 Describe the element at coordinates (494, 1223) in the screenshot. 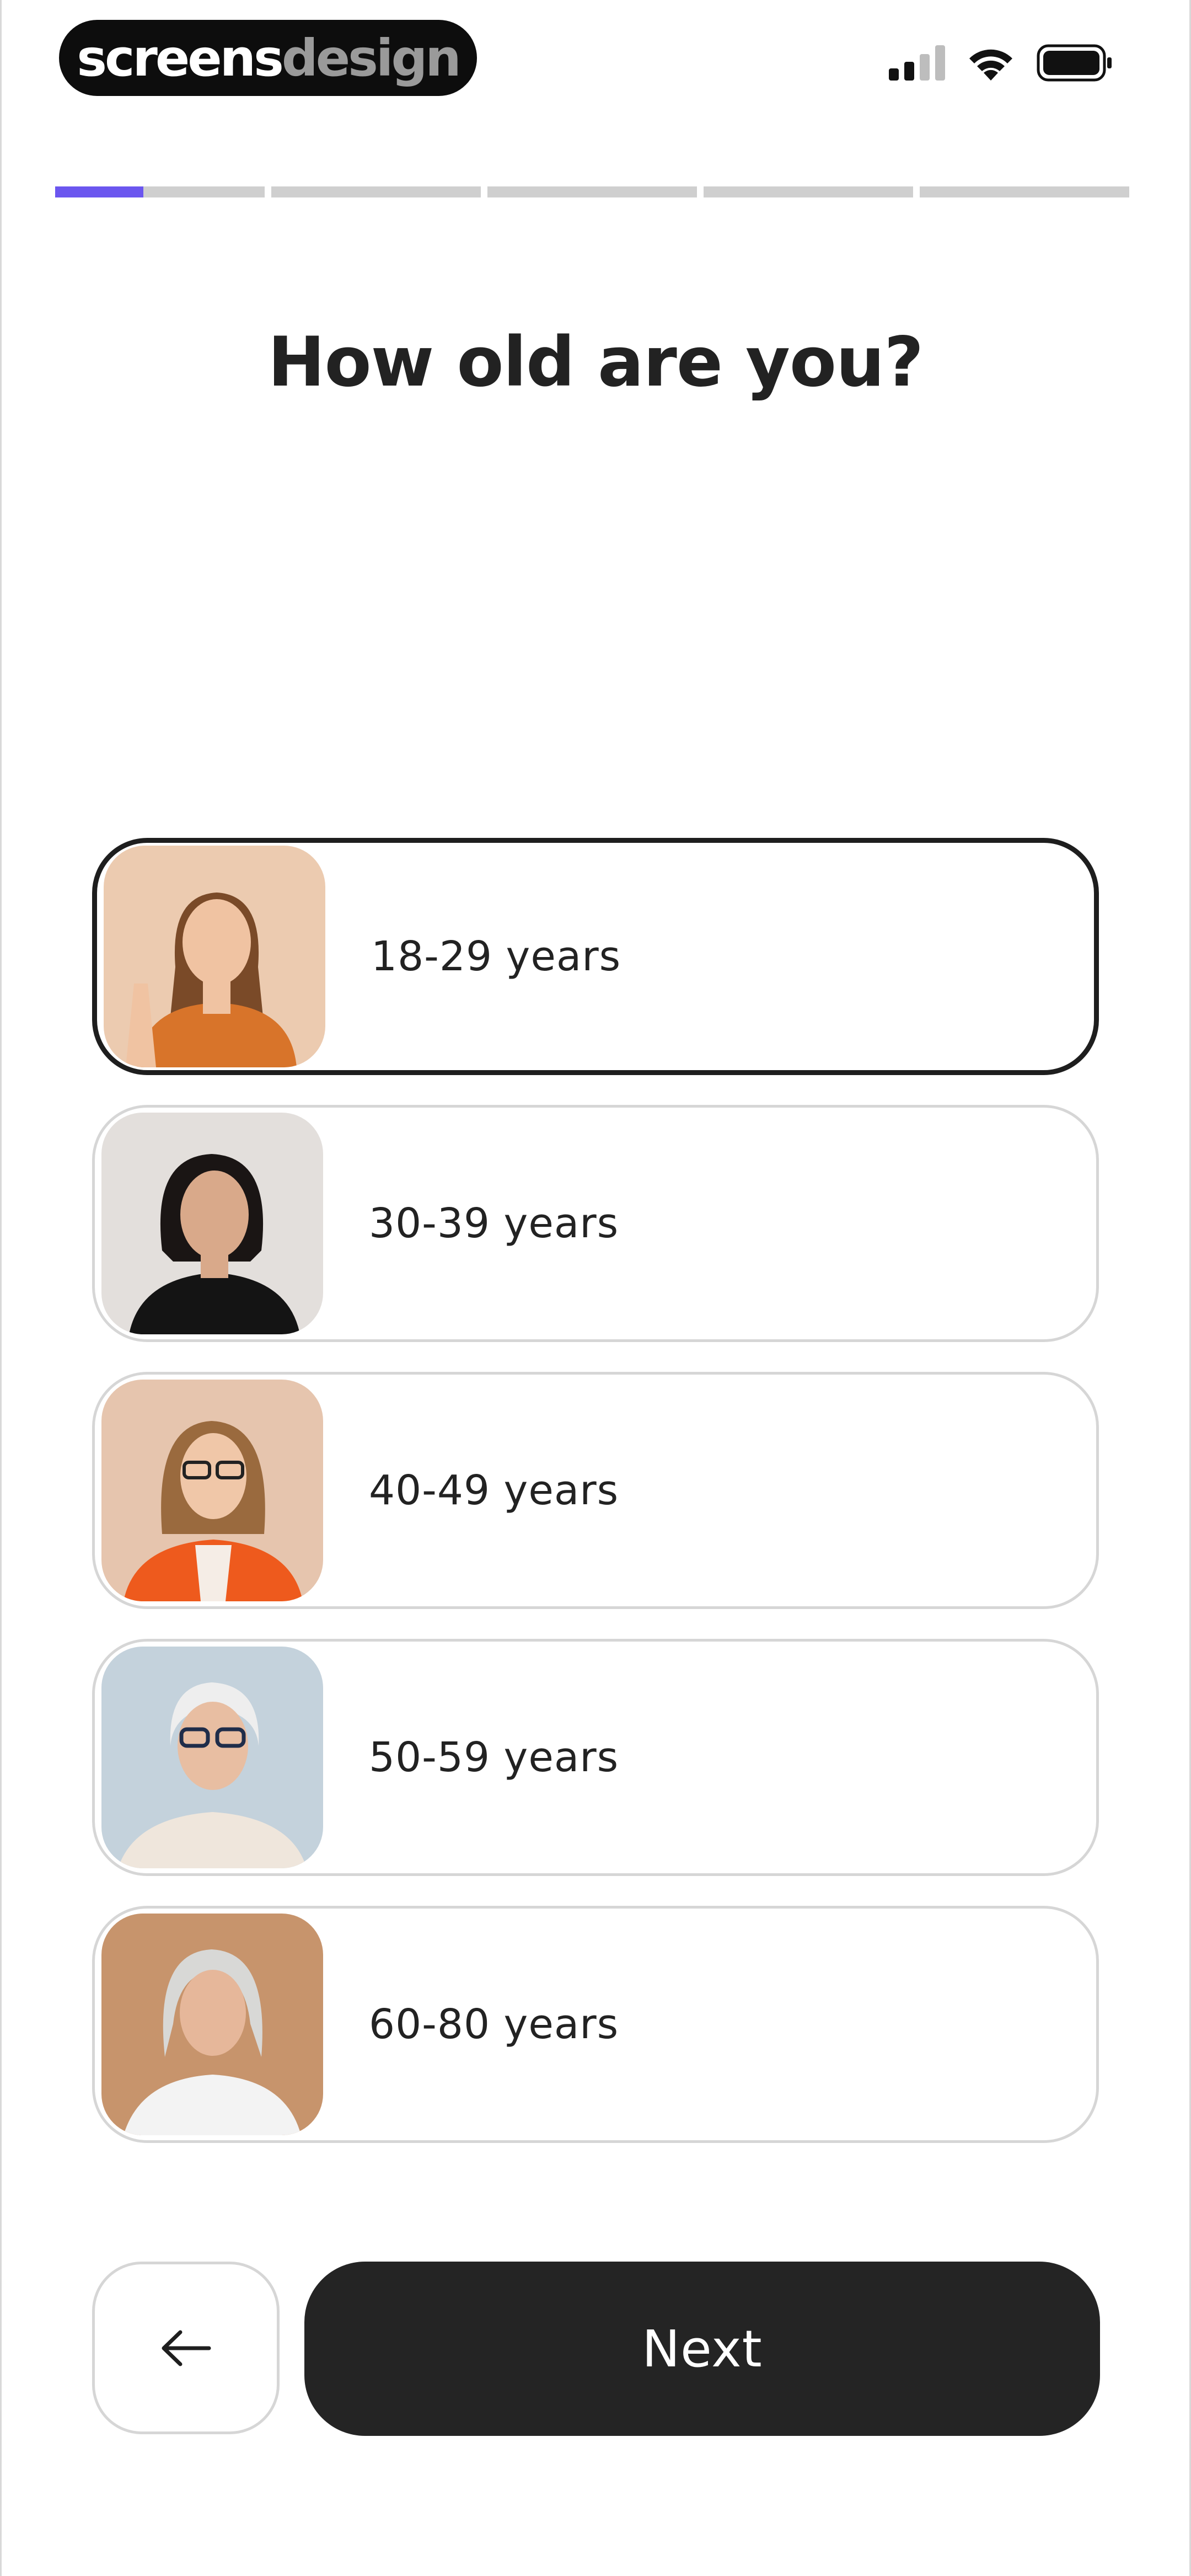

I see `age-option-label: 30-39 years` at that location.